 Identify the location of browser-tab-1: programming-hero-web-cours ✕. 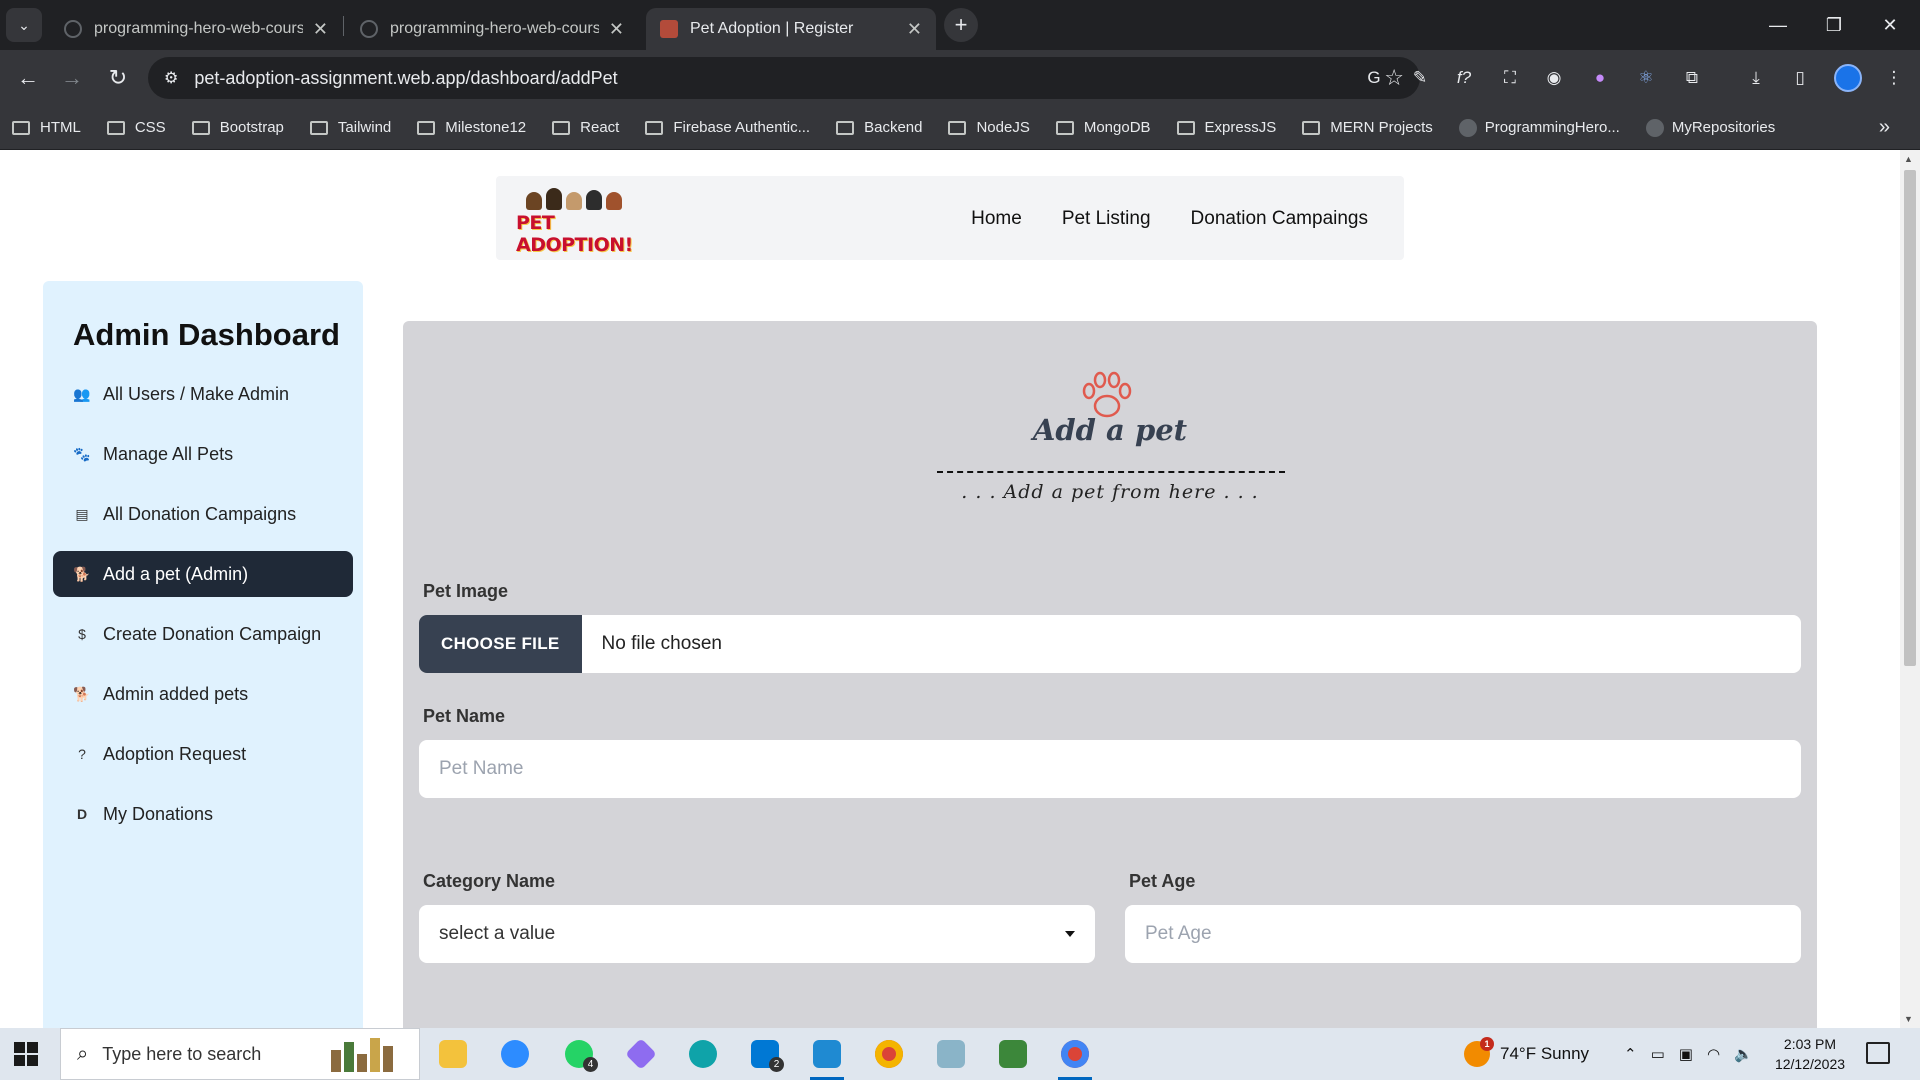
(196, 29).